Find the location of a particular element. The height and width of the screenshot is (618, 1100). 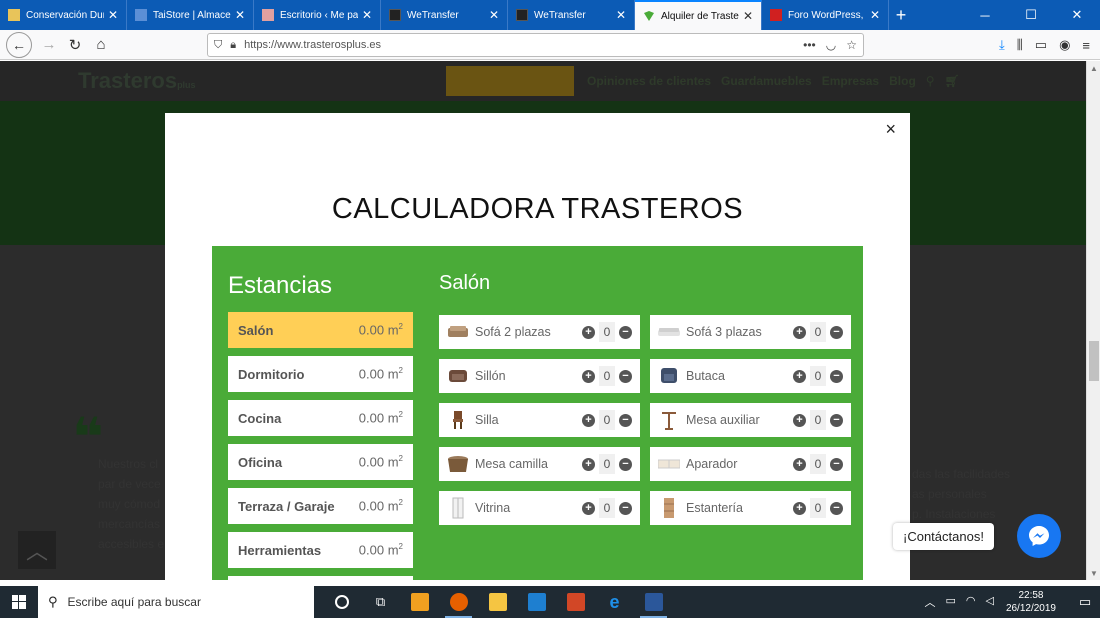

bookmark-star-icon: ☆ is located at coordinates (851, 45).